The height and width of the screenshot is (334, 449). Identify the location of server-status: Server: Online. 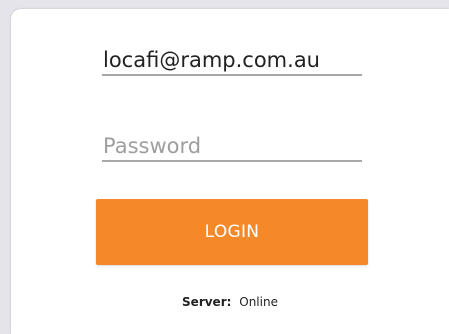
(230, 302).